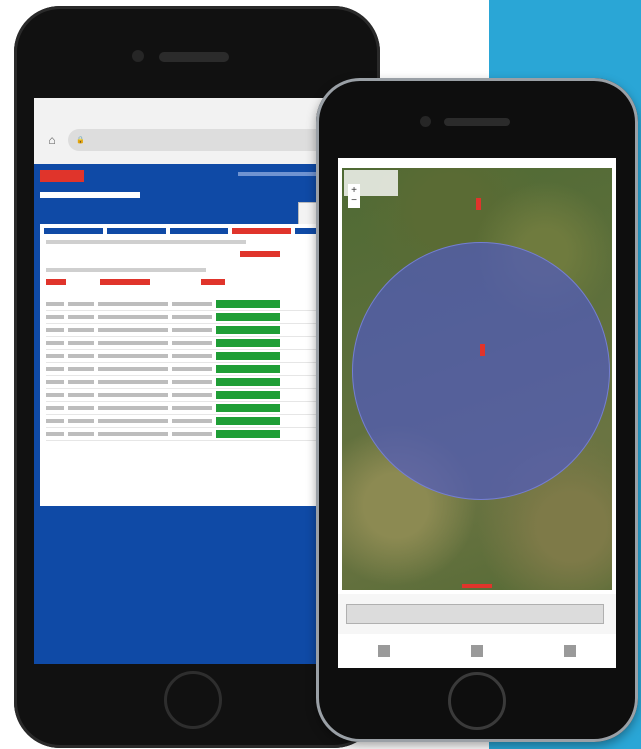 The width and height of the screenshot is (641, 749). I want to click on map-controls-footer, so click(477, 614).